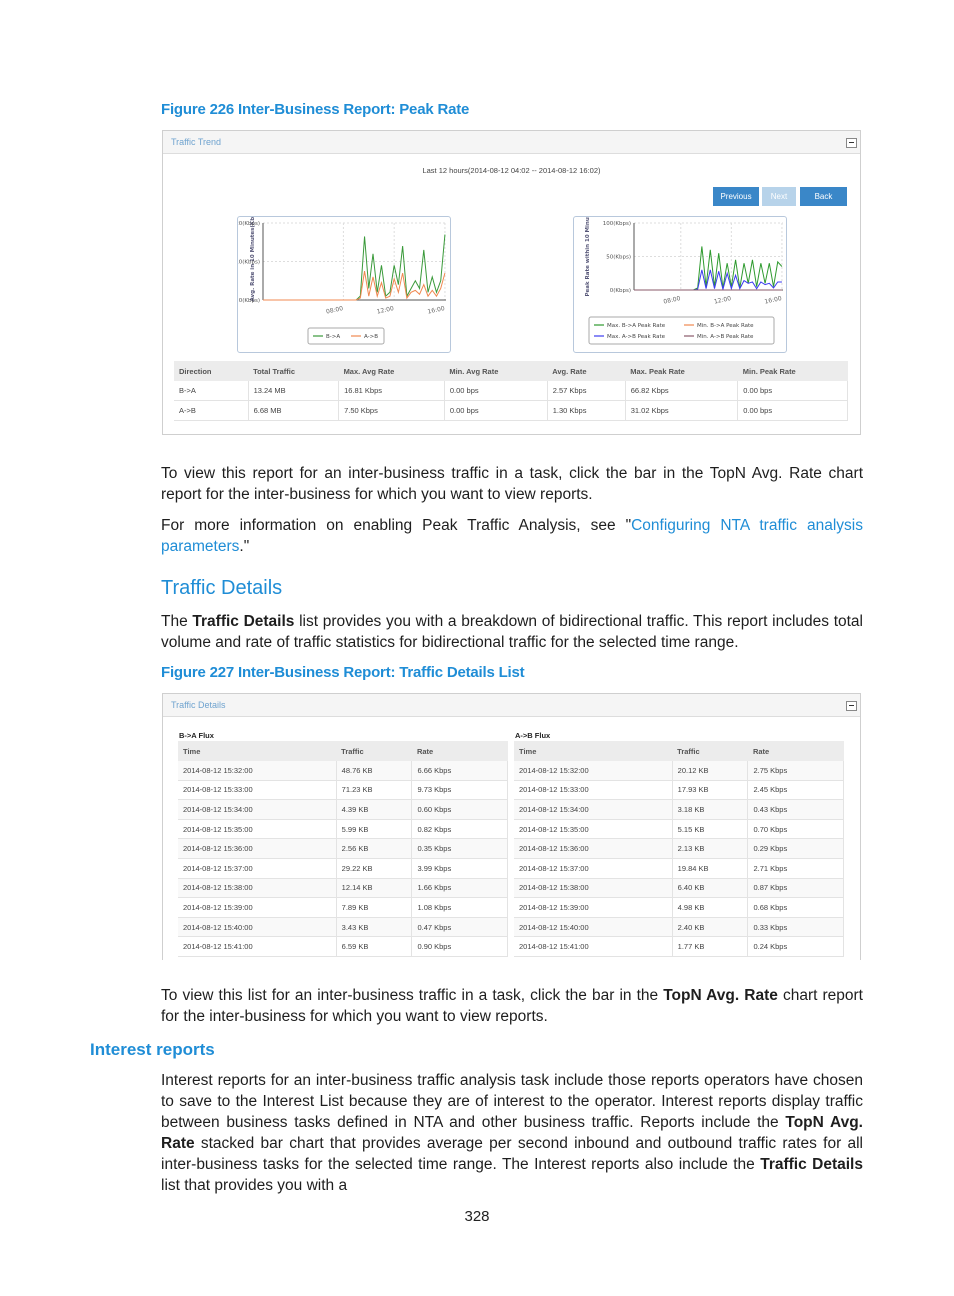  I want to click on table-cell: 6.59 KB, so click(374, 946).